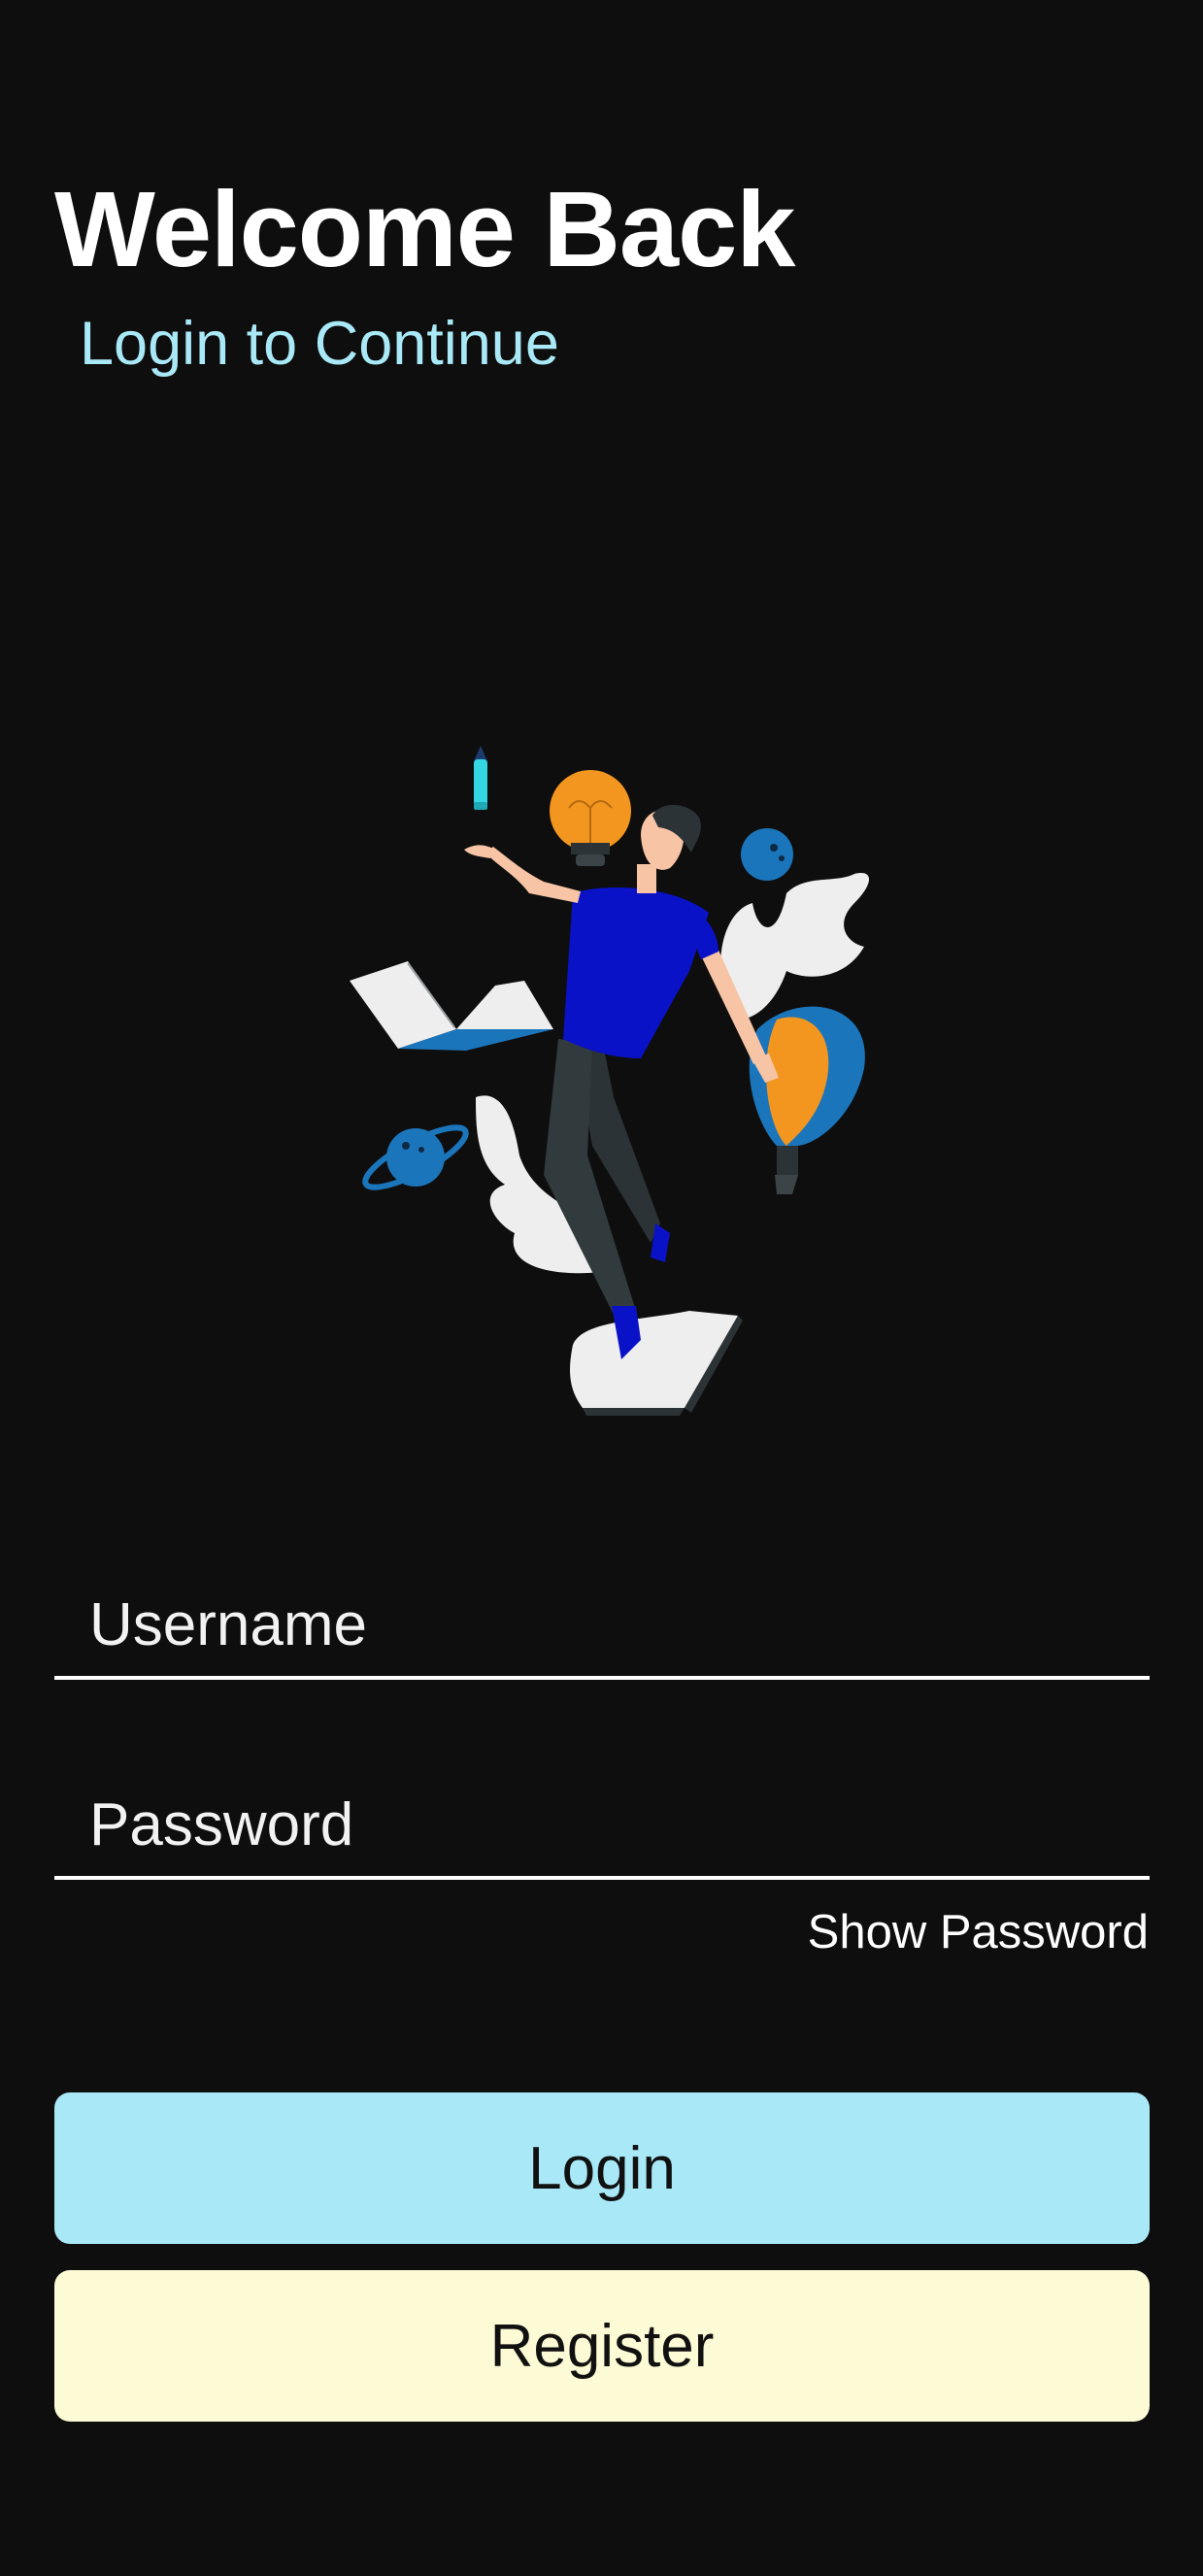 This screenshot has height=2576, width=1203. Describe the element at coordinates (621, 1082) in the screenshot. I see `person-figure` at that location.